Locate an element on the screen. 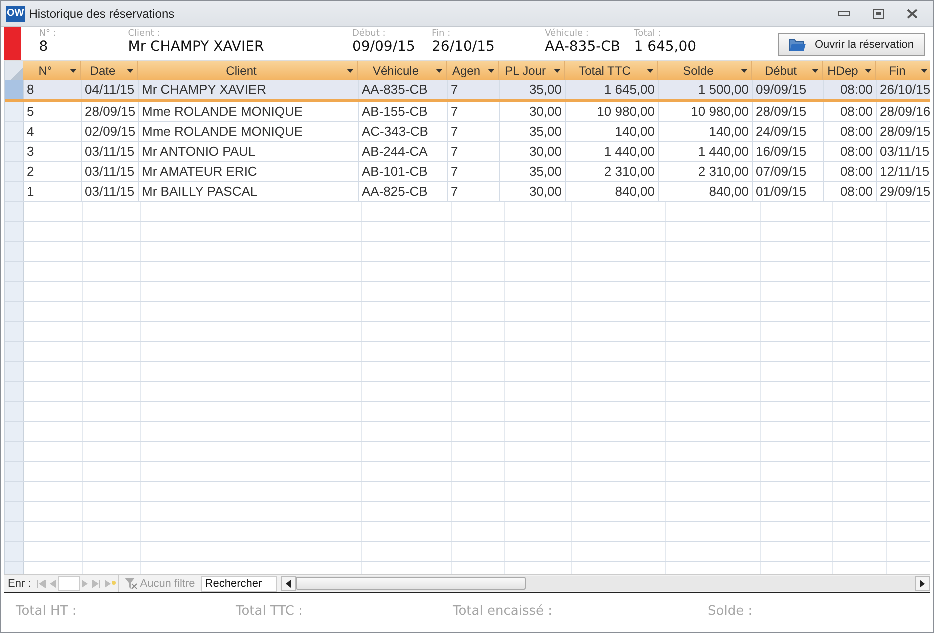 This screenshot has height=633, width=934. table-cell: 28/09/16 is located at coordinates (903, 111).